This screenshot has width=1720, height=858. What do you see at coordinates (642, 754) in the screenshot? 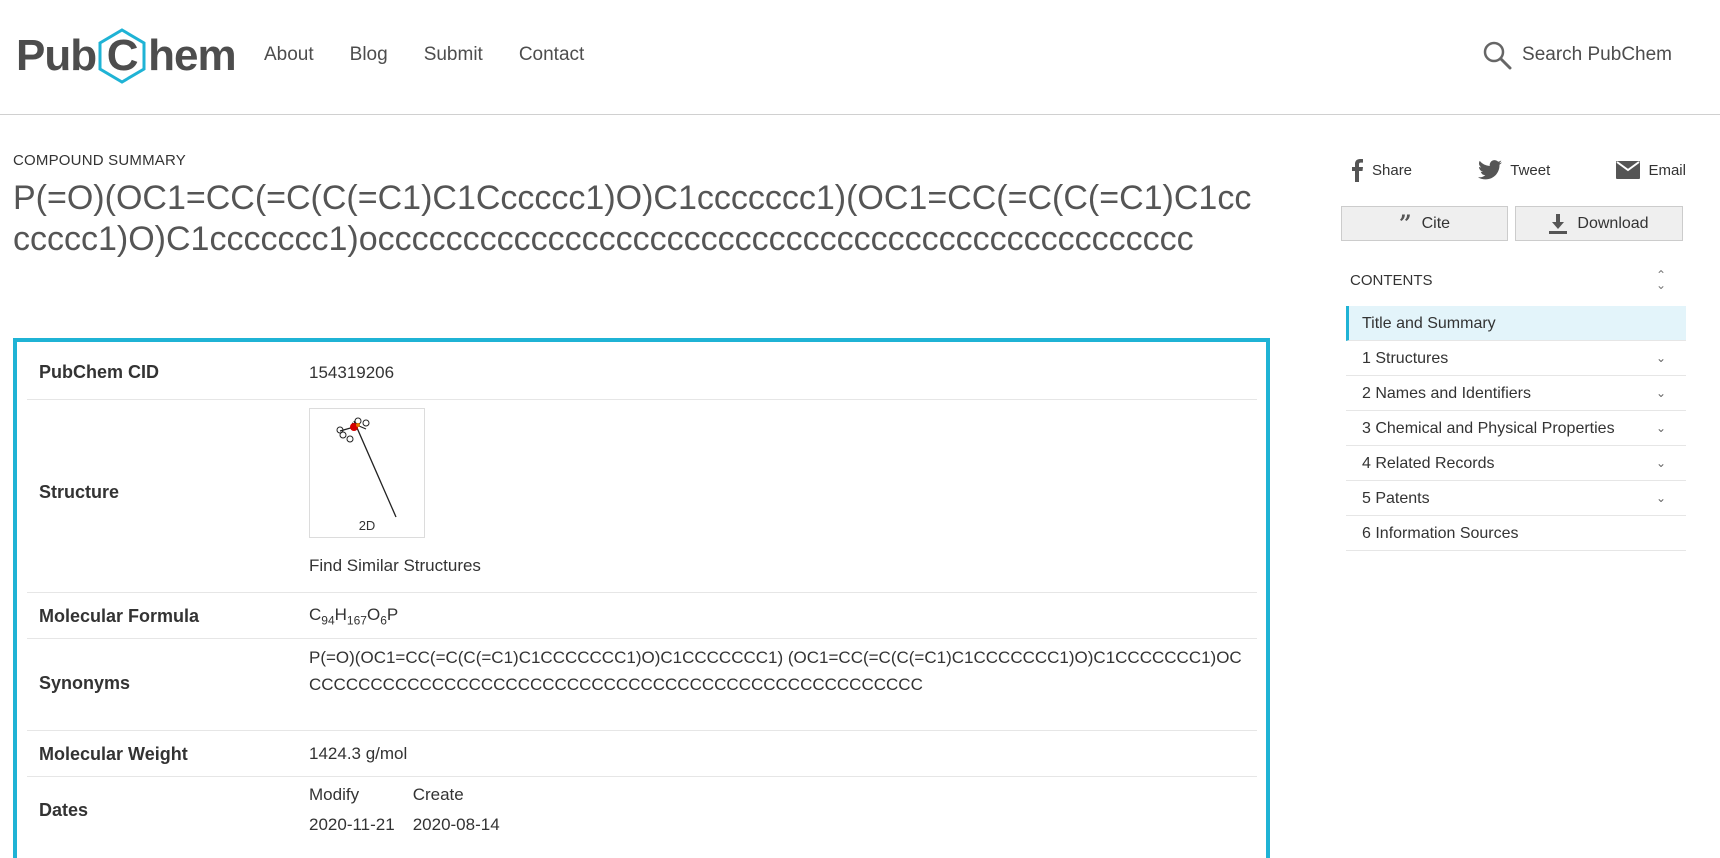
I see `row-molecular-weight: Molecular Weight 1424.3 g/mol` at bounding box center [642, 754].